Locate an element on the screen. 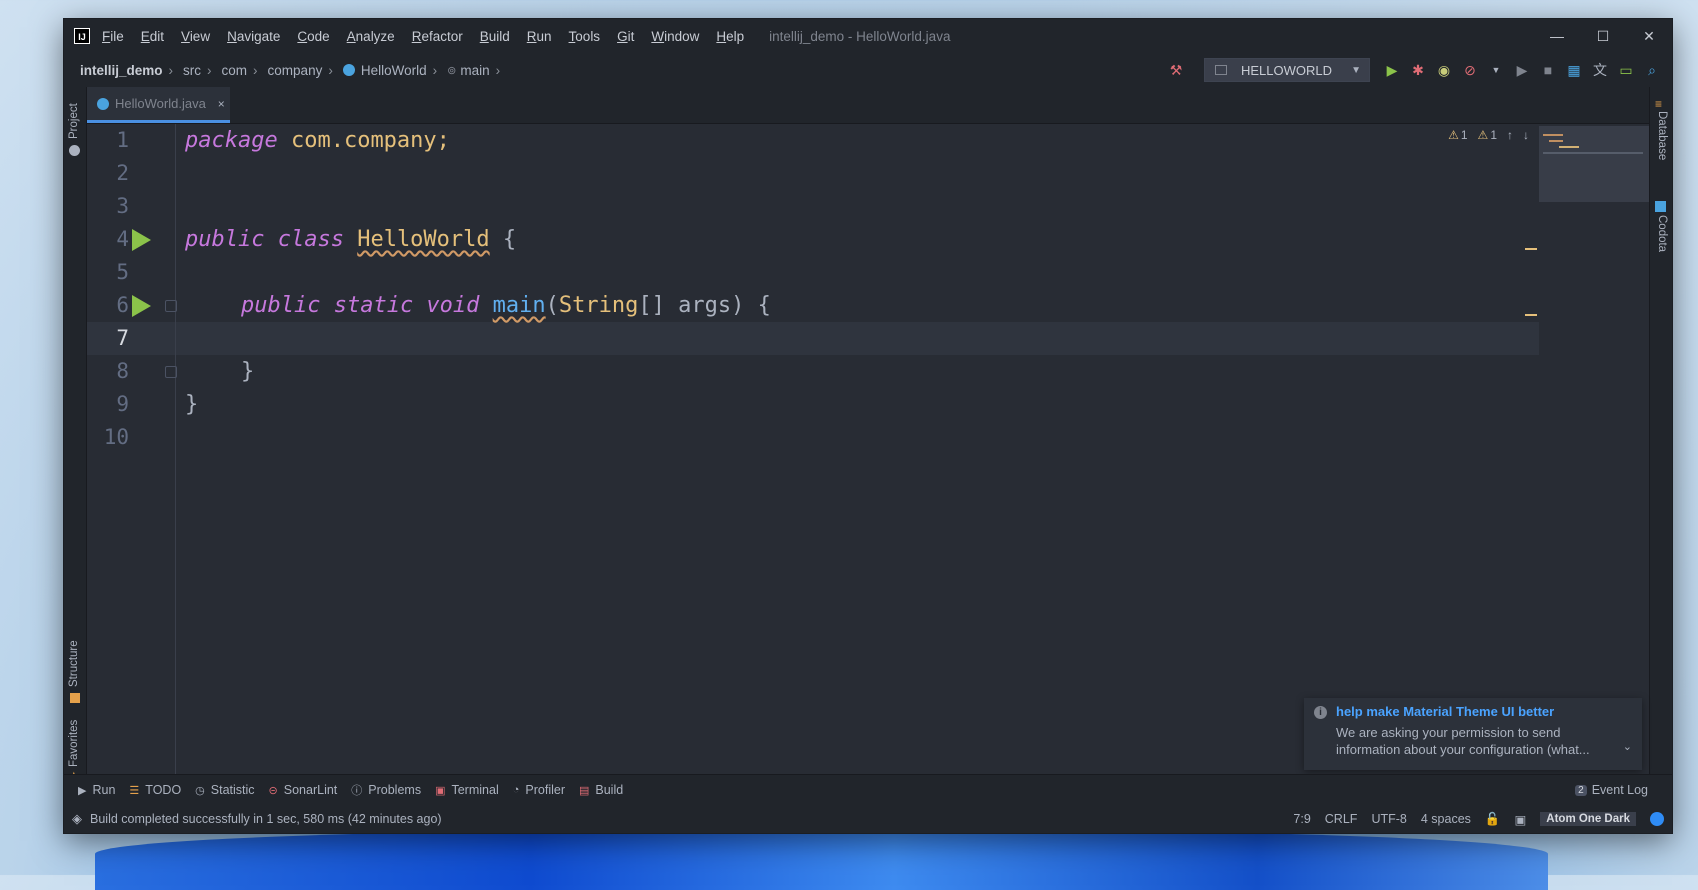  tool-window-run: ▶ Run is located at coordinates (96, 790).